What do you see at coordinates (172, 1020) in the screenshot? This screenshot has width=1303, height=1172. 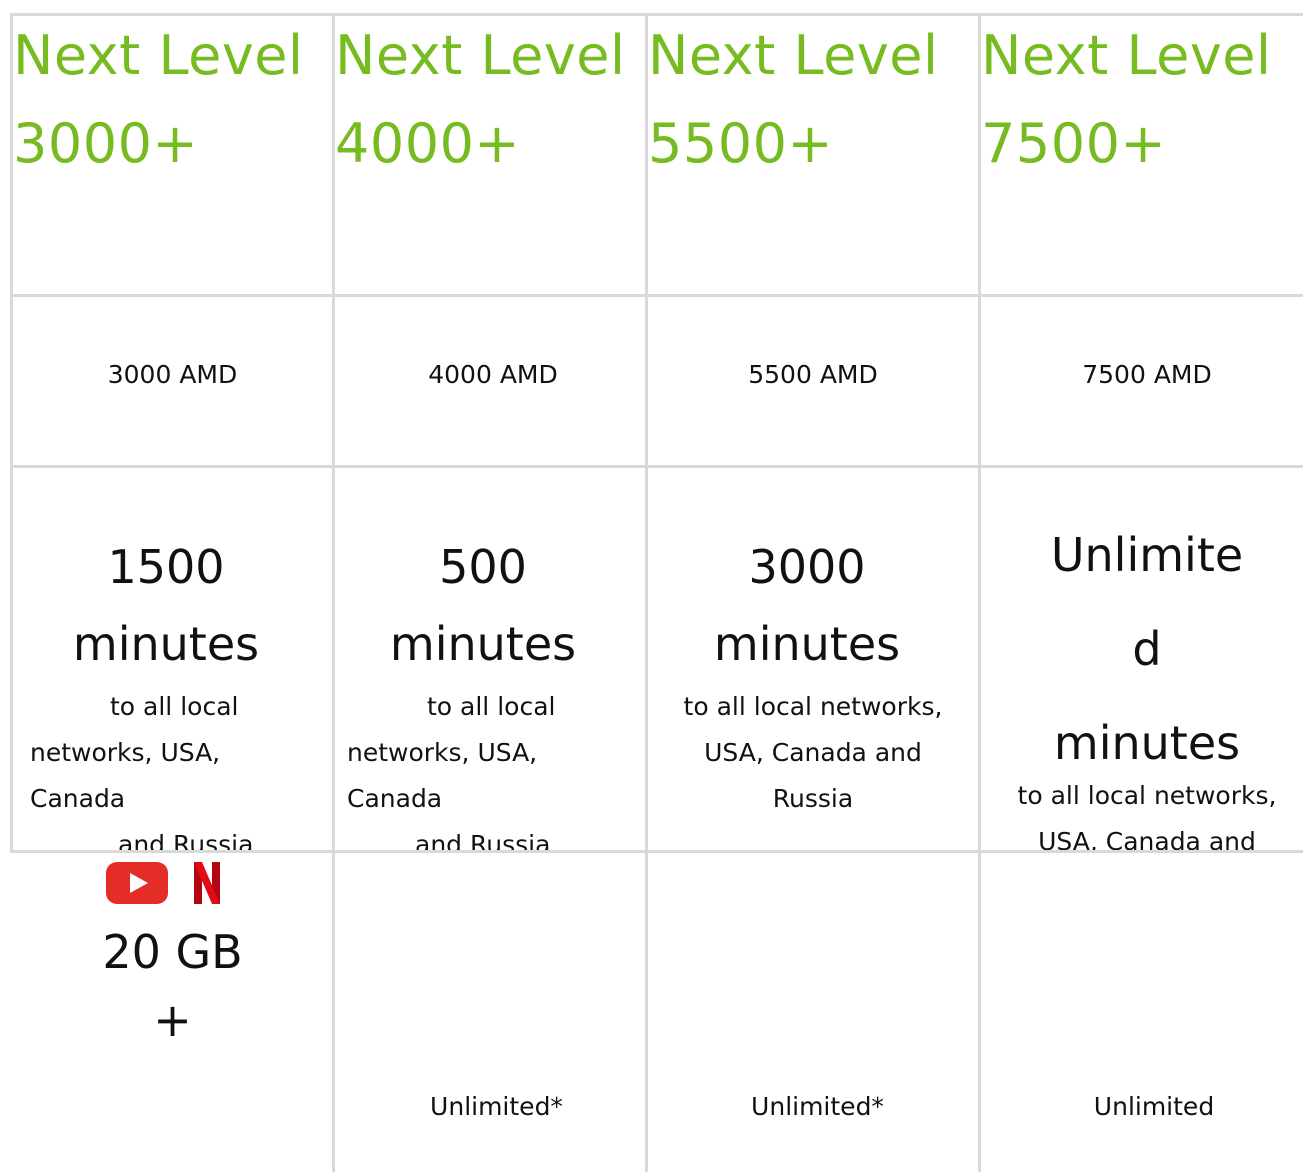 I see `plan-data-plus-1: +` at bounding box center [172, 1020].